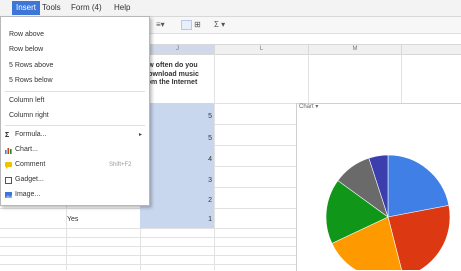 The height and width of the screenshot is (271, 461). I want to click on comment-icon, so click(8, 165).